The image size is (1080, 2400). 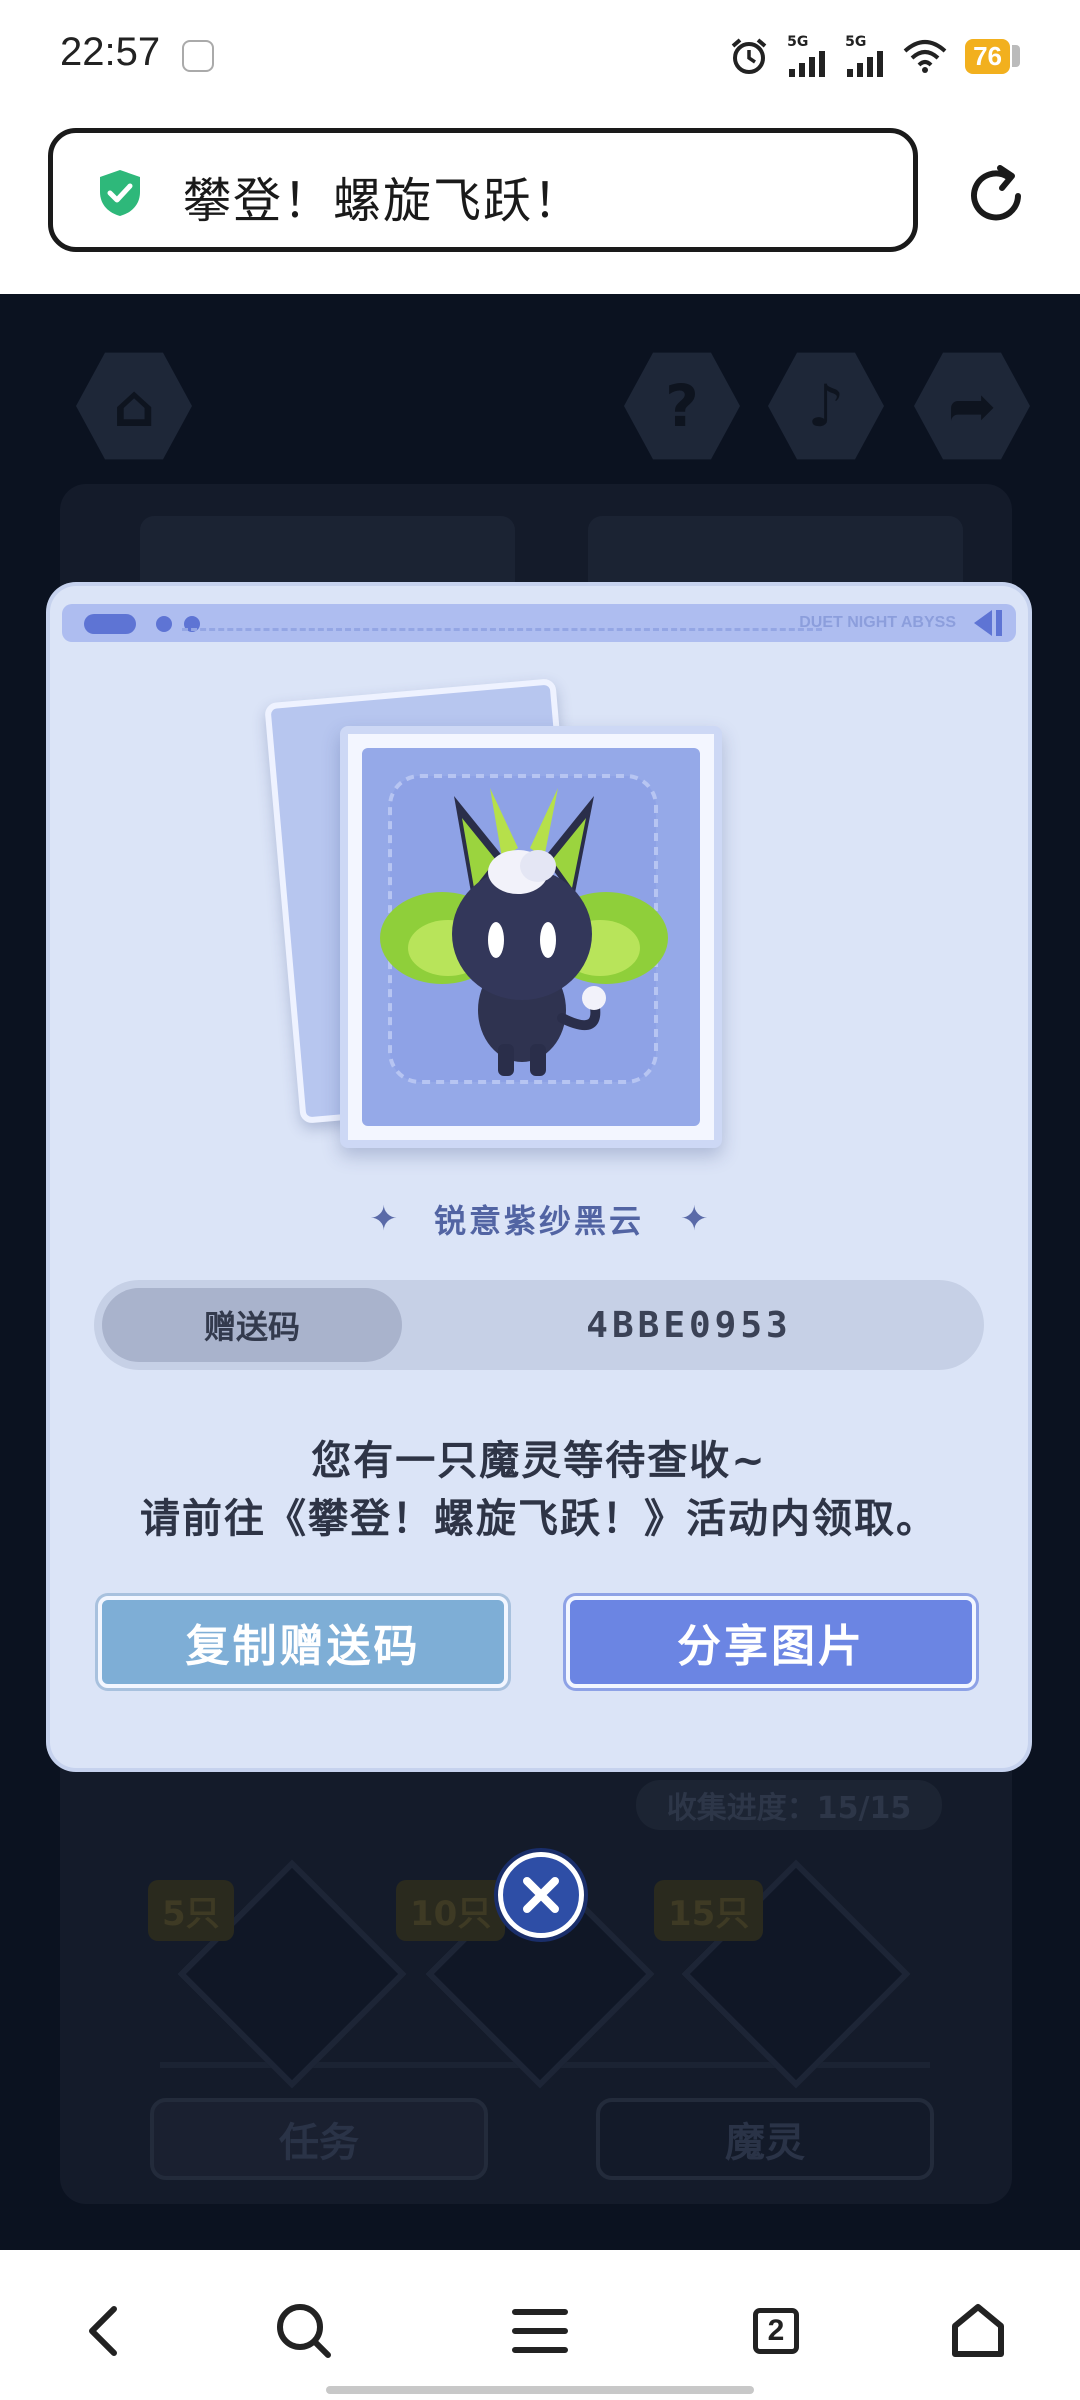 What do you see at coordinates (789, 1805) in the screenshot?
I see `collection-progress: 收集进度：15/15` at bounding box center [789, 1805].